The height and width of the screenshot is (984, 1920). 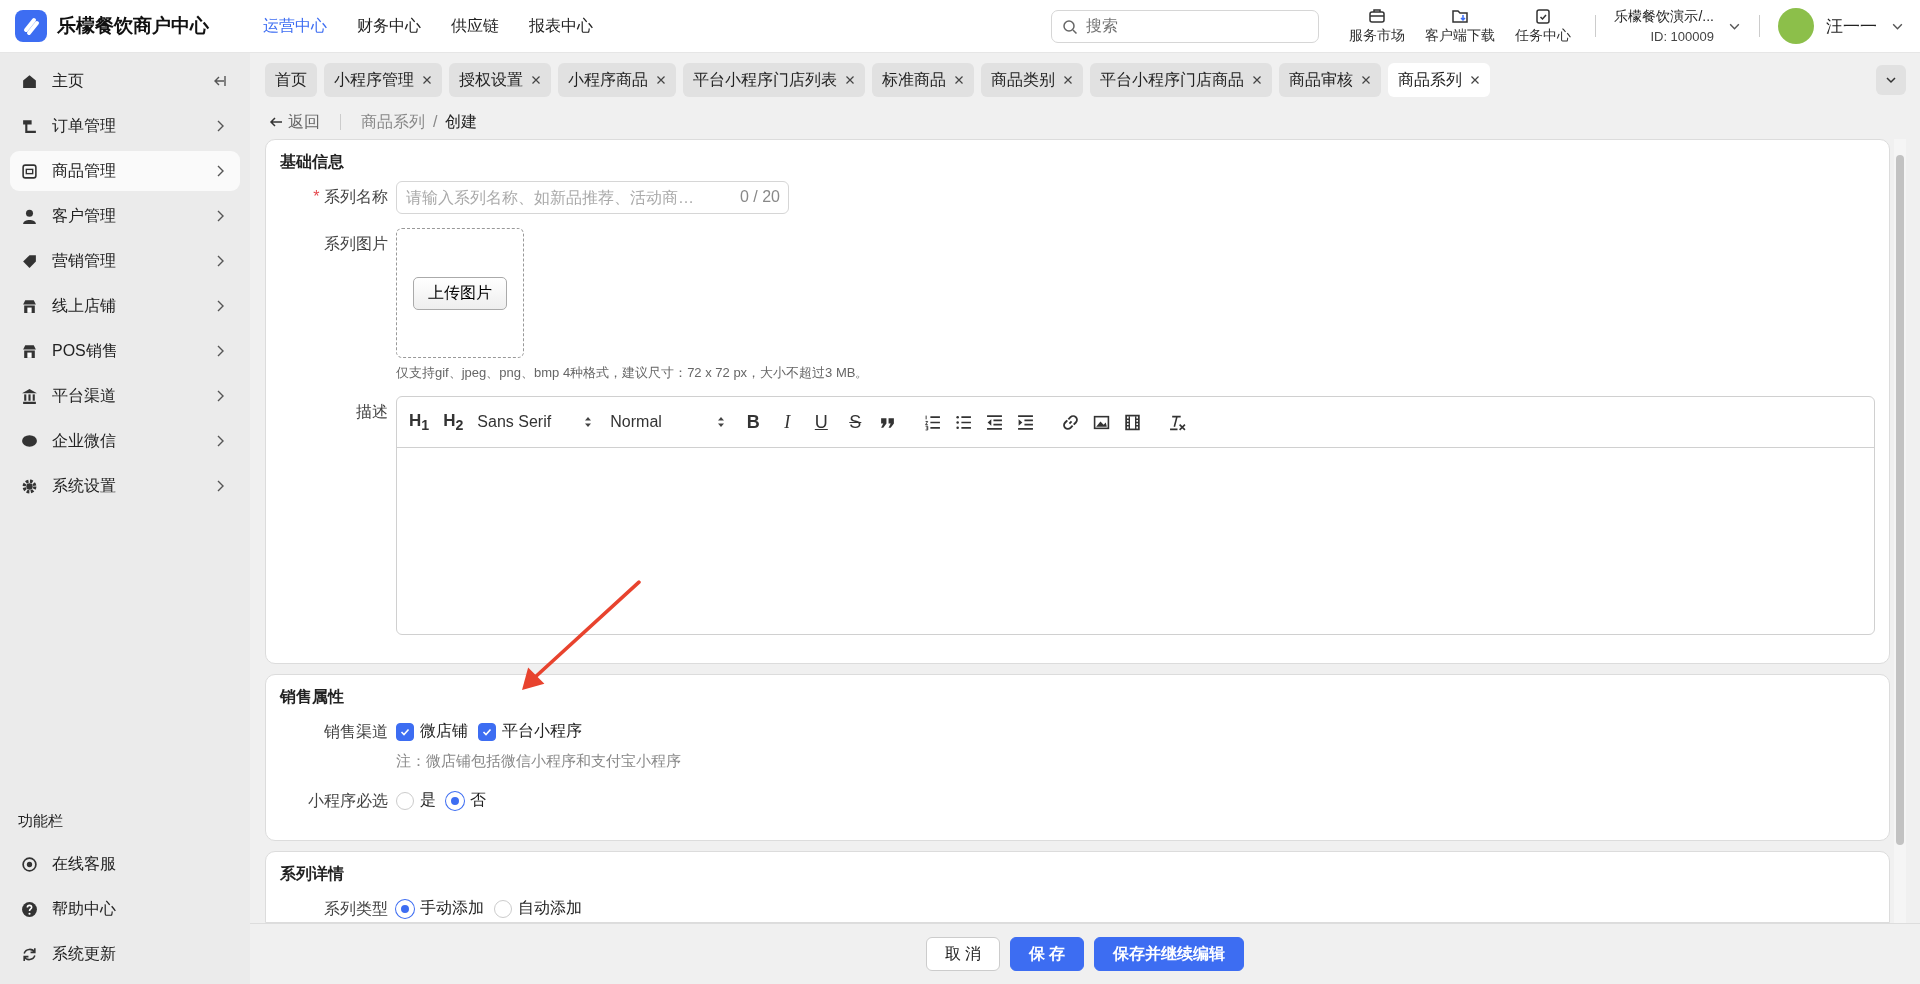 I want to click on dropdown-button, so click(x=1891, y=80).